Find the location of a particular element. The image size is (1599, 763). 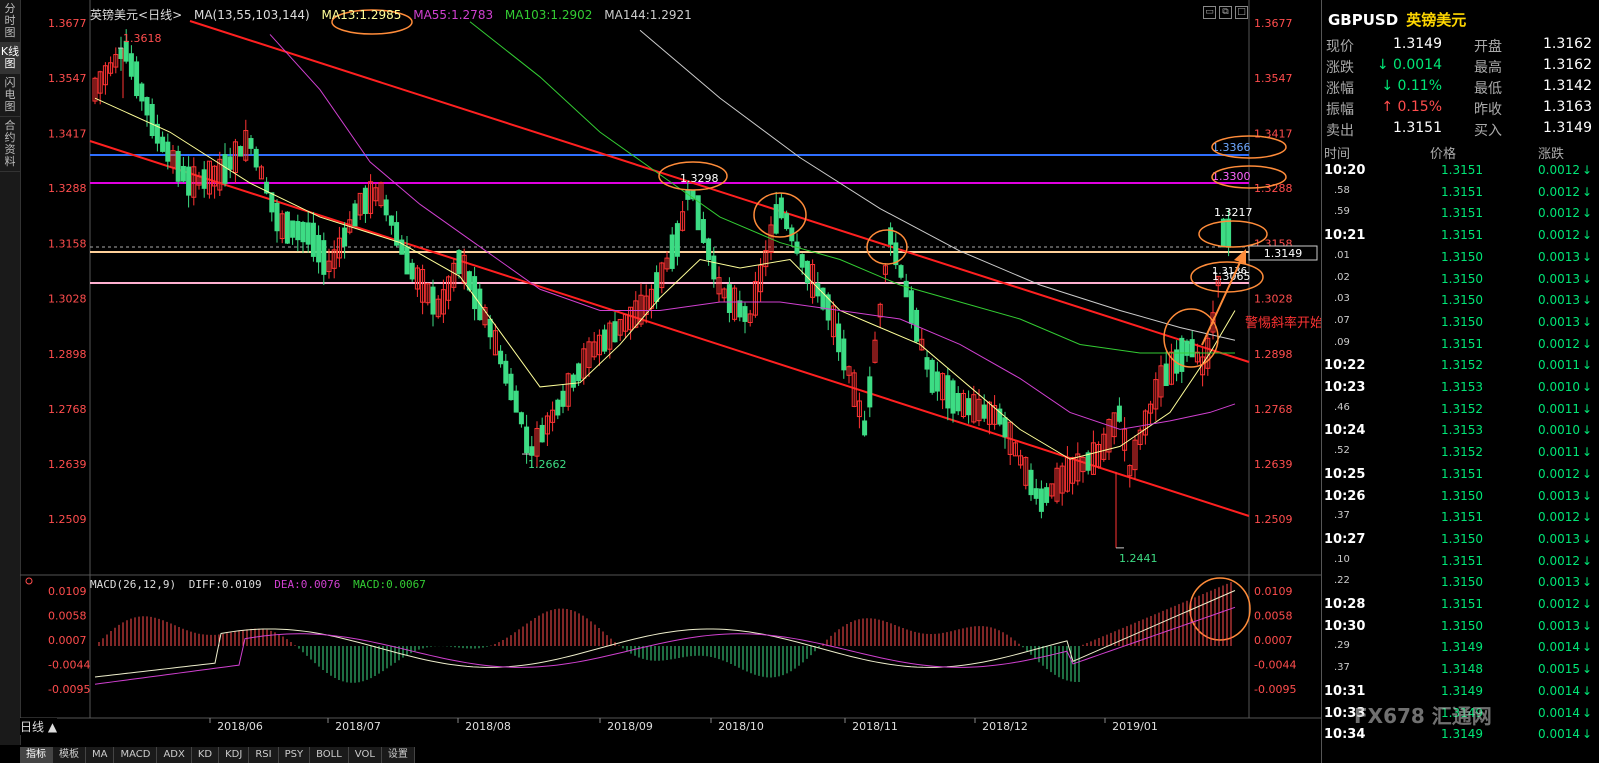

indicator-tab: PSY is located at coordinates (294, 755).